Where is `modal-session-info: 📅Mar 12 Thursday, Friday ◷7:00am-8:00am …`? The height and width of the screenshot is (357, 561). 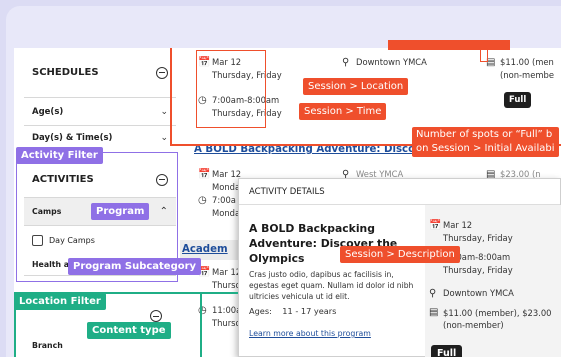
modal-session-info: 📅Mar 12 Thursday, Friday ◷7:00am-8:00am … is located at coordinates (493, 281).